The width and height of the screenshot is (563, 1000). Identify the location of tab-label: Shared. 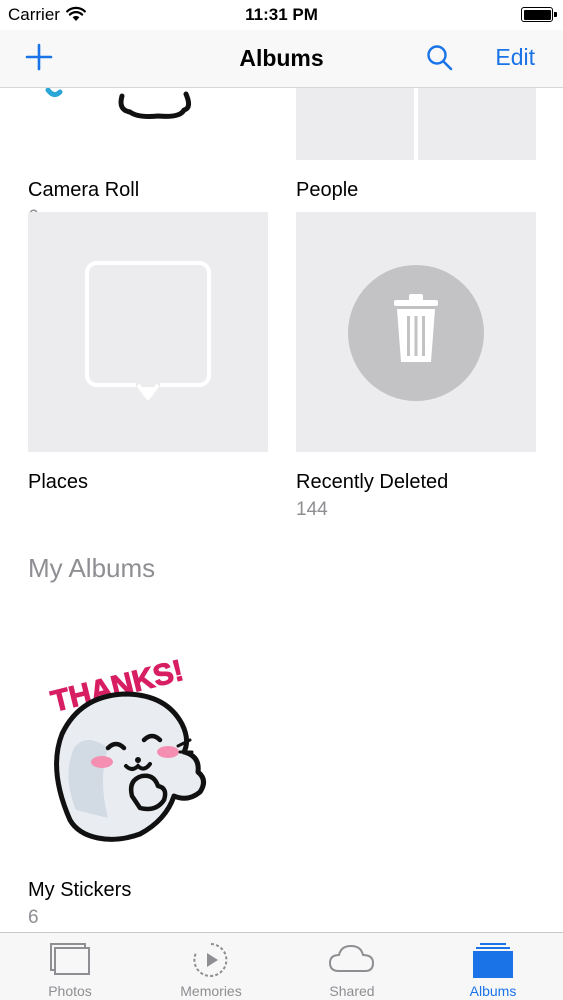
(352, 991).